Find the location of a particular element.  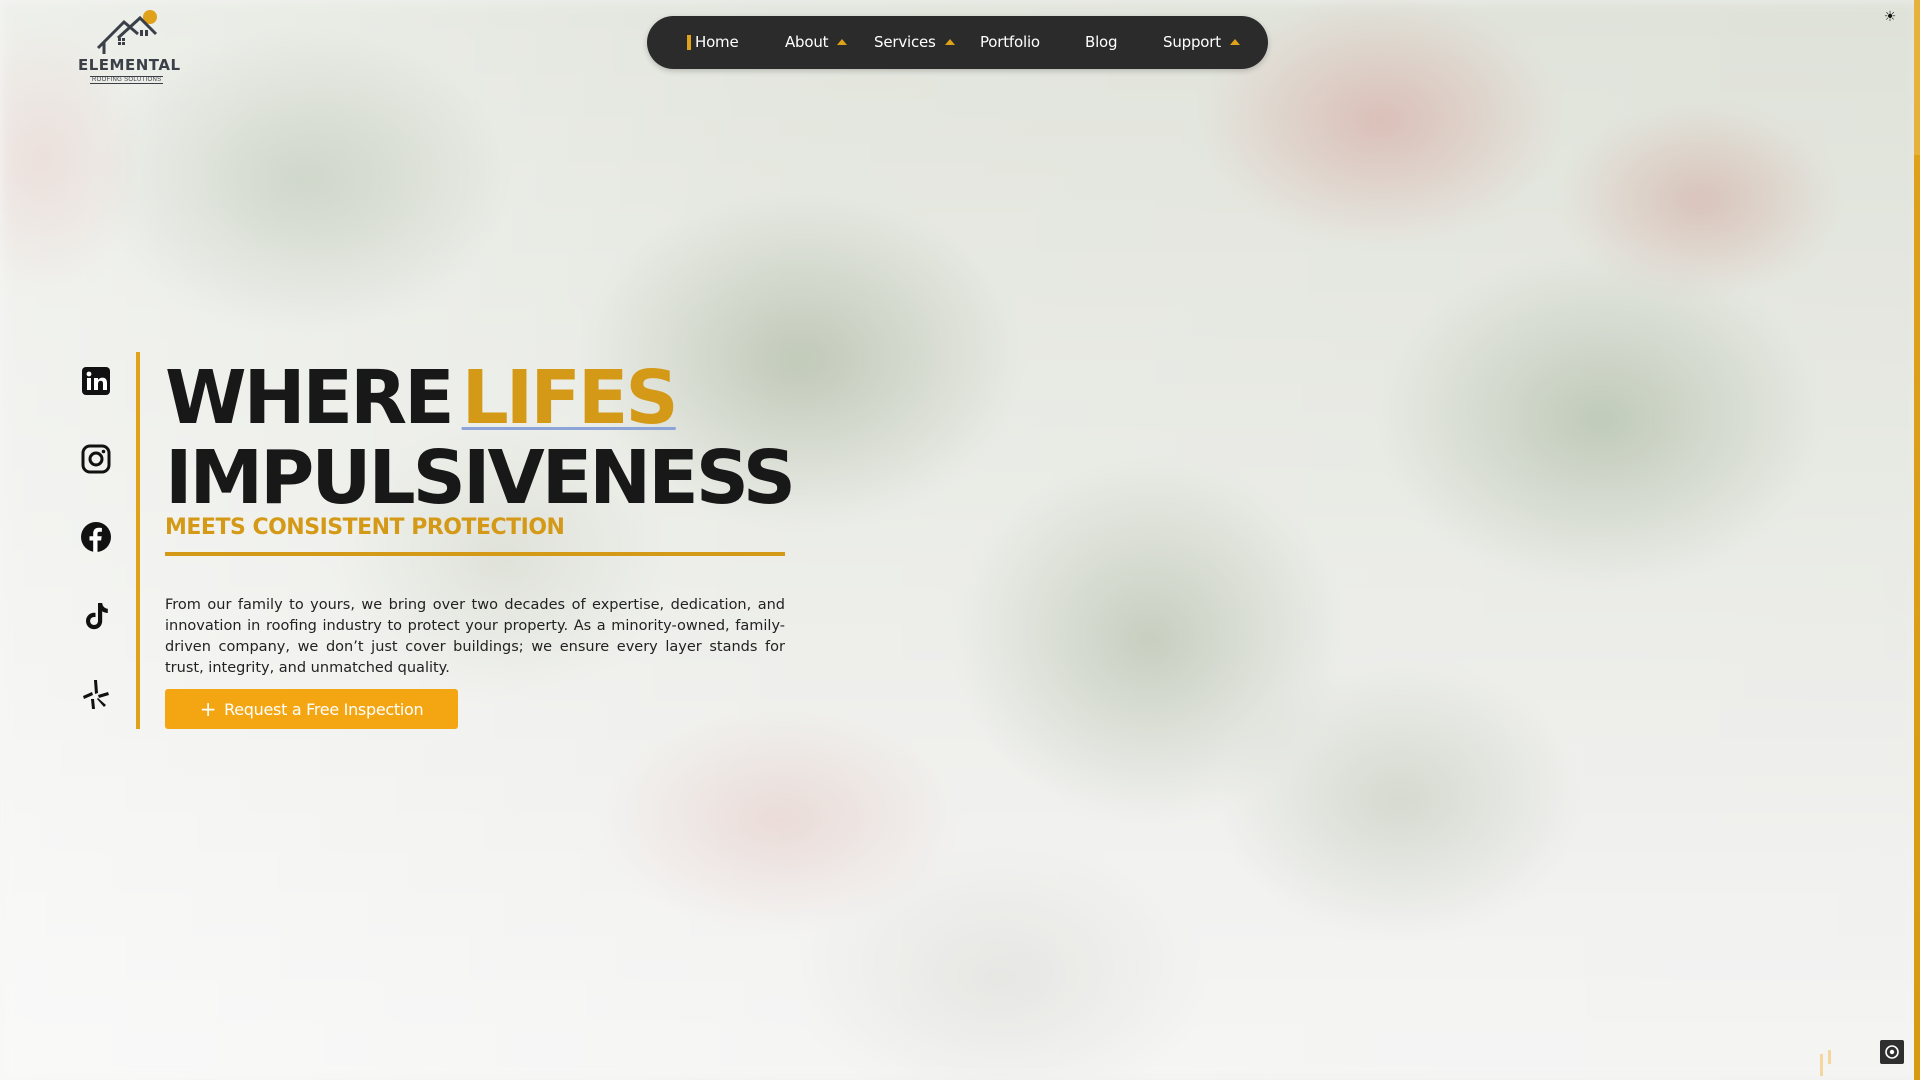

house-logo-icon is located at coordinates (127, 32).